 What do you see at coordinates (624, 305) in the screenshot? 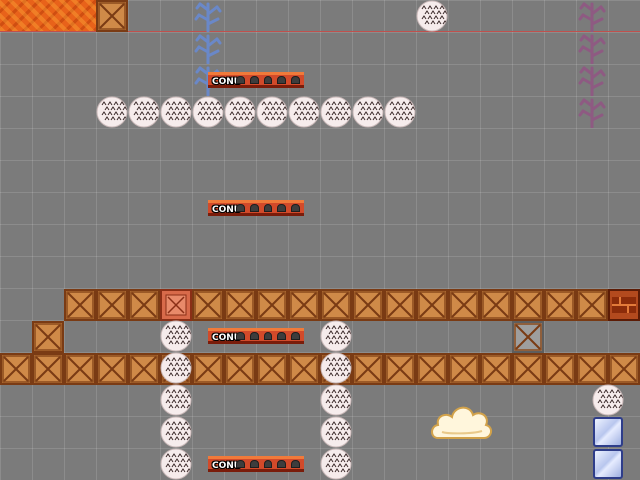
I see `brick-block-icon` at bounding box center [624, 305].